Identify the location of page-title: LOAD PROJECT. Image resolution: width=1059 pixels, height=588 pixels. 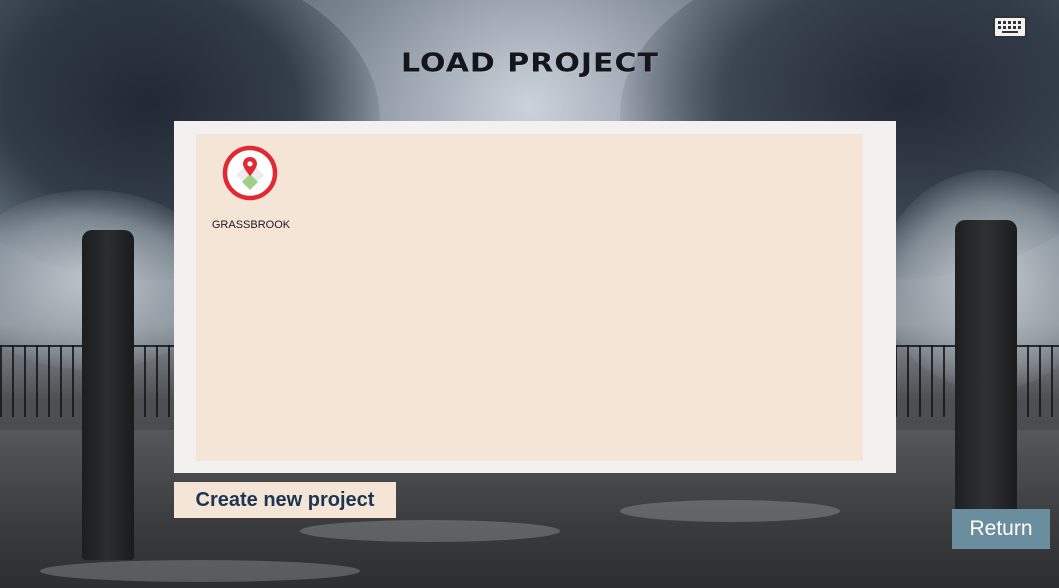
(530, 63).